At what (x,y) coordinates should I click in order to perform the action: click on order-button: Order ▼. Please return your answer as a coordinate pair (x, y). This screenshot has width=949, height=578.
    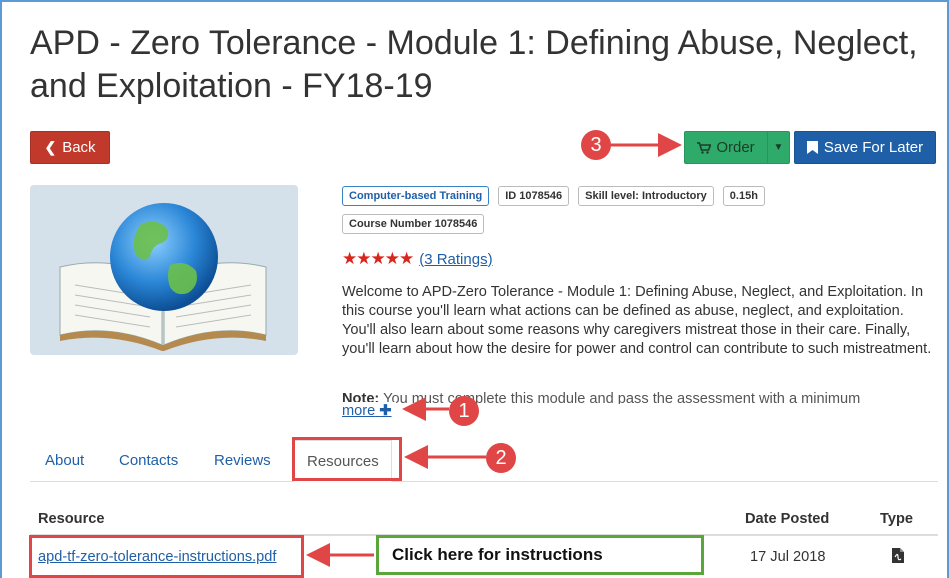
    Looking at the image, I should click on (737, 147).